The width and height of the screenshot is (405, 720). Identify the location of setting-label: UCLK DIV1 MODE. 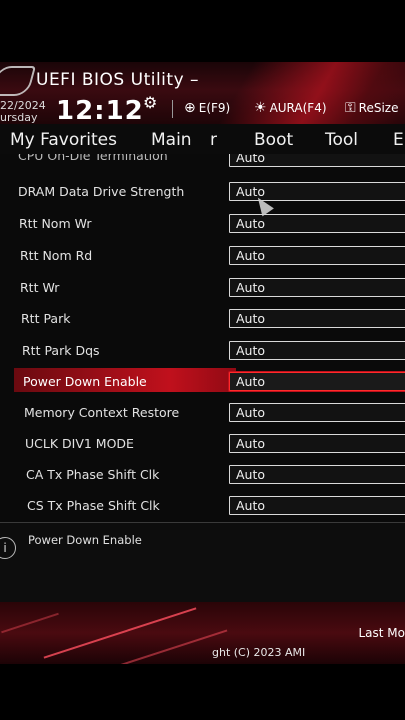
(79, 443).